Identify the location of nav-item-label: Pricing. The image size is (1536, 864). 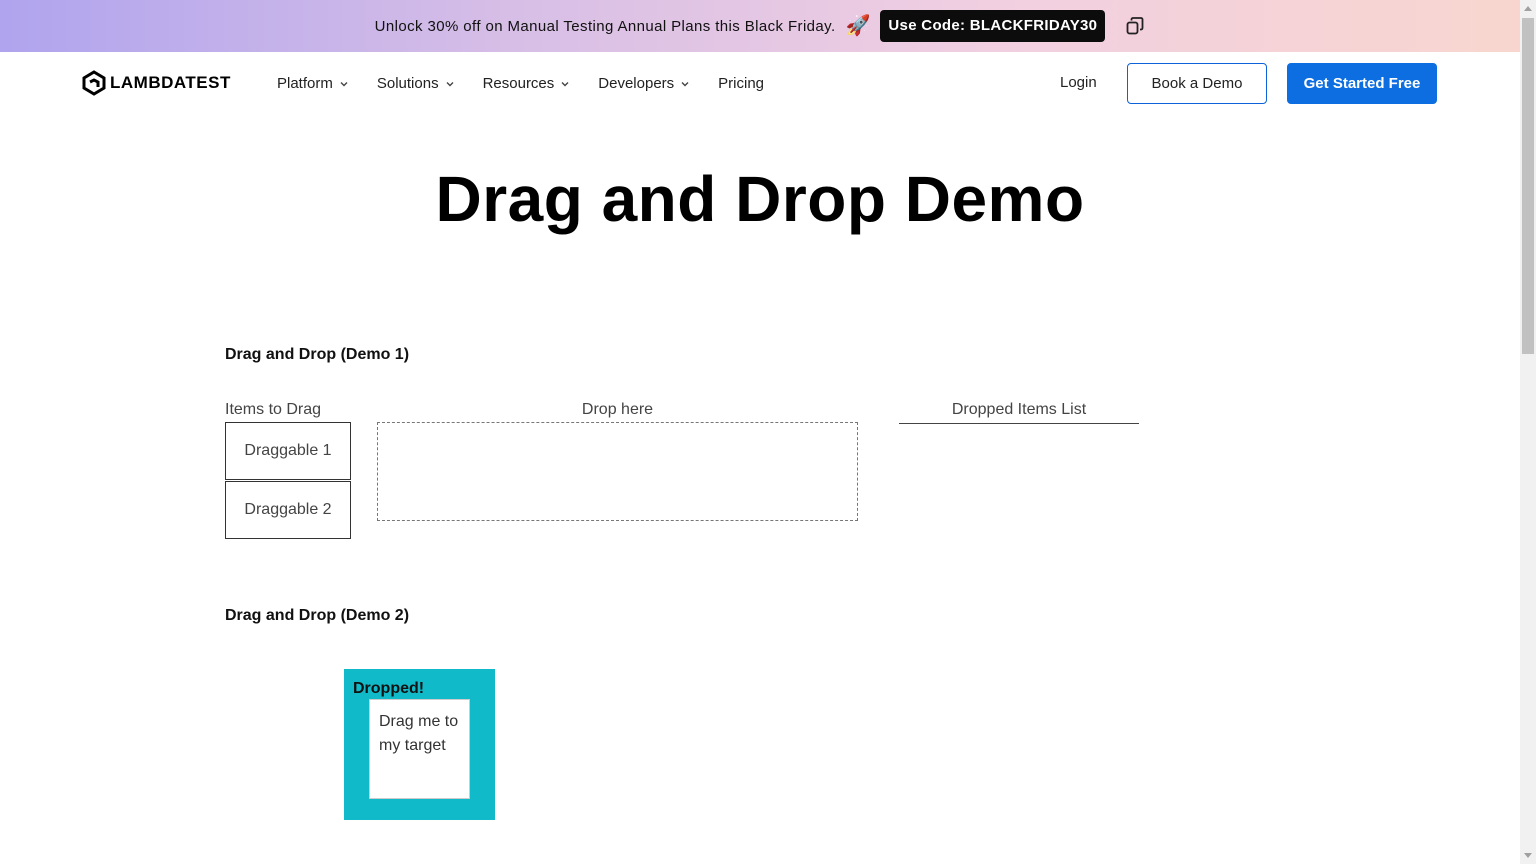
(741, 83).